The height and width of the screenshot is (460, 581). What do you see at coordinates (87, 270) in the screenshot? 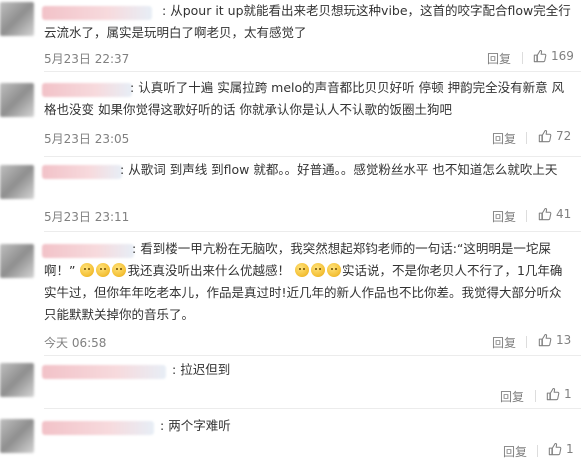
I see `smile-emoji-icon` at bounding box center [87, 270].